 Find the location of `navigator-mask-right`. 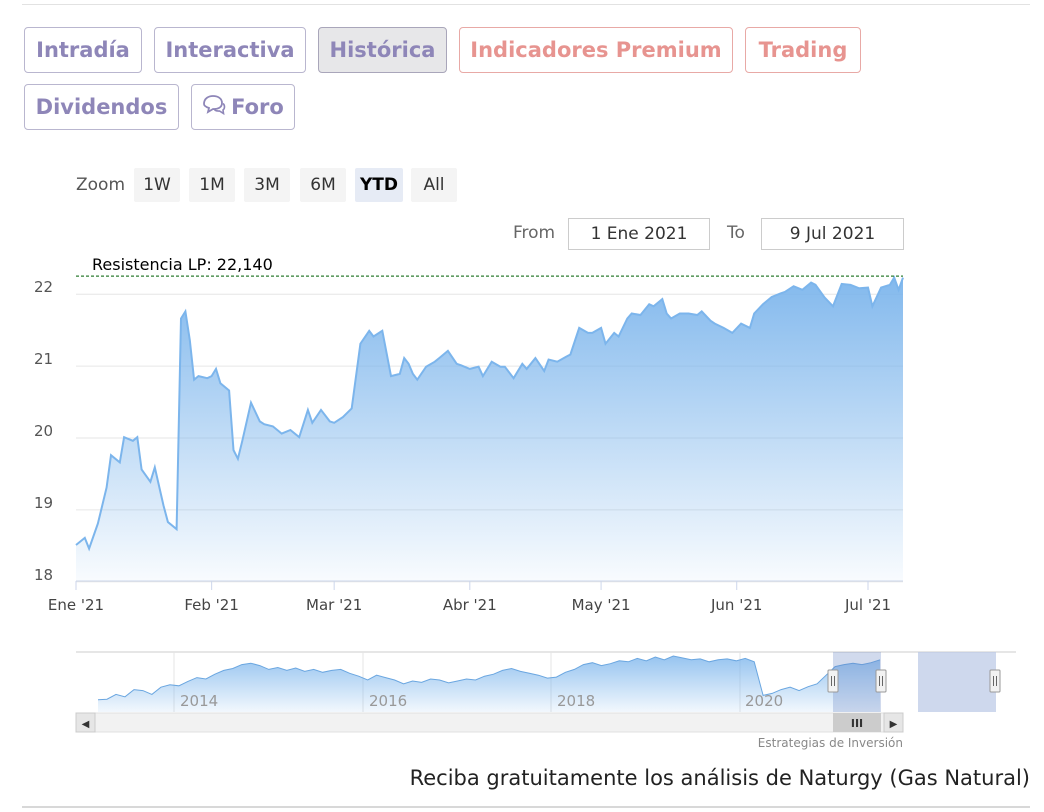

navigator-mask-right is located at coordinates (957, 682).